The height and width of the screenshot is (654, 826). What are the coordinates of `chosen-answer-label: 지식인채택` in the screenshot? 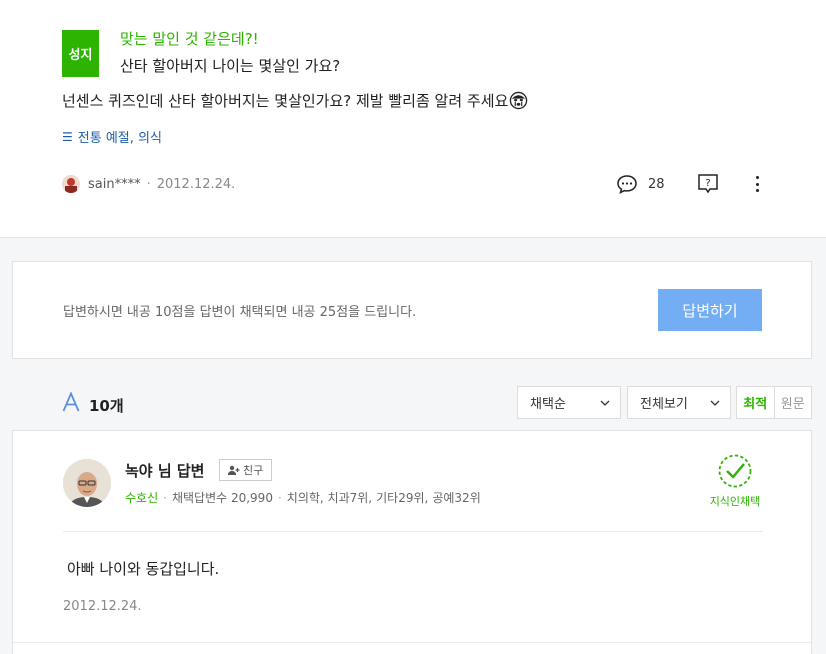 It's located at (735, 501).